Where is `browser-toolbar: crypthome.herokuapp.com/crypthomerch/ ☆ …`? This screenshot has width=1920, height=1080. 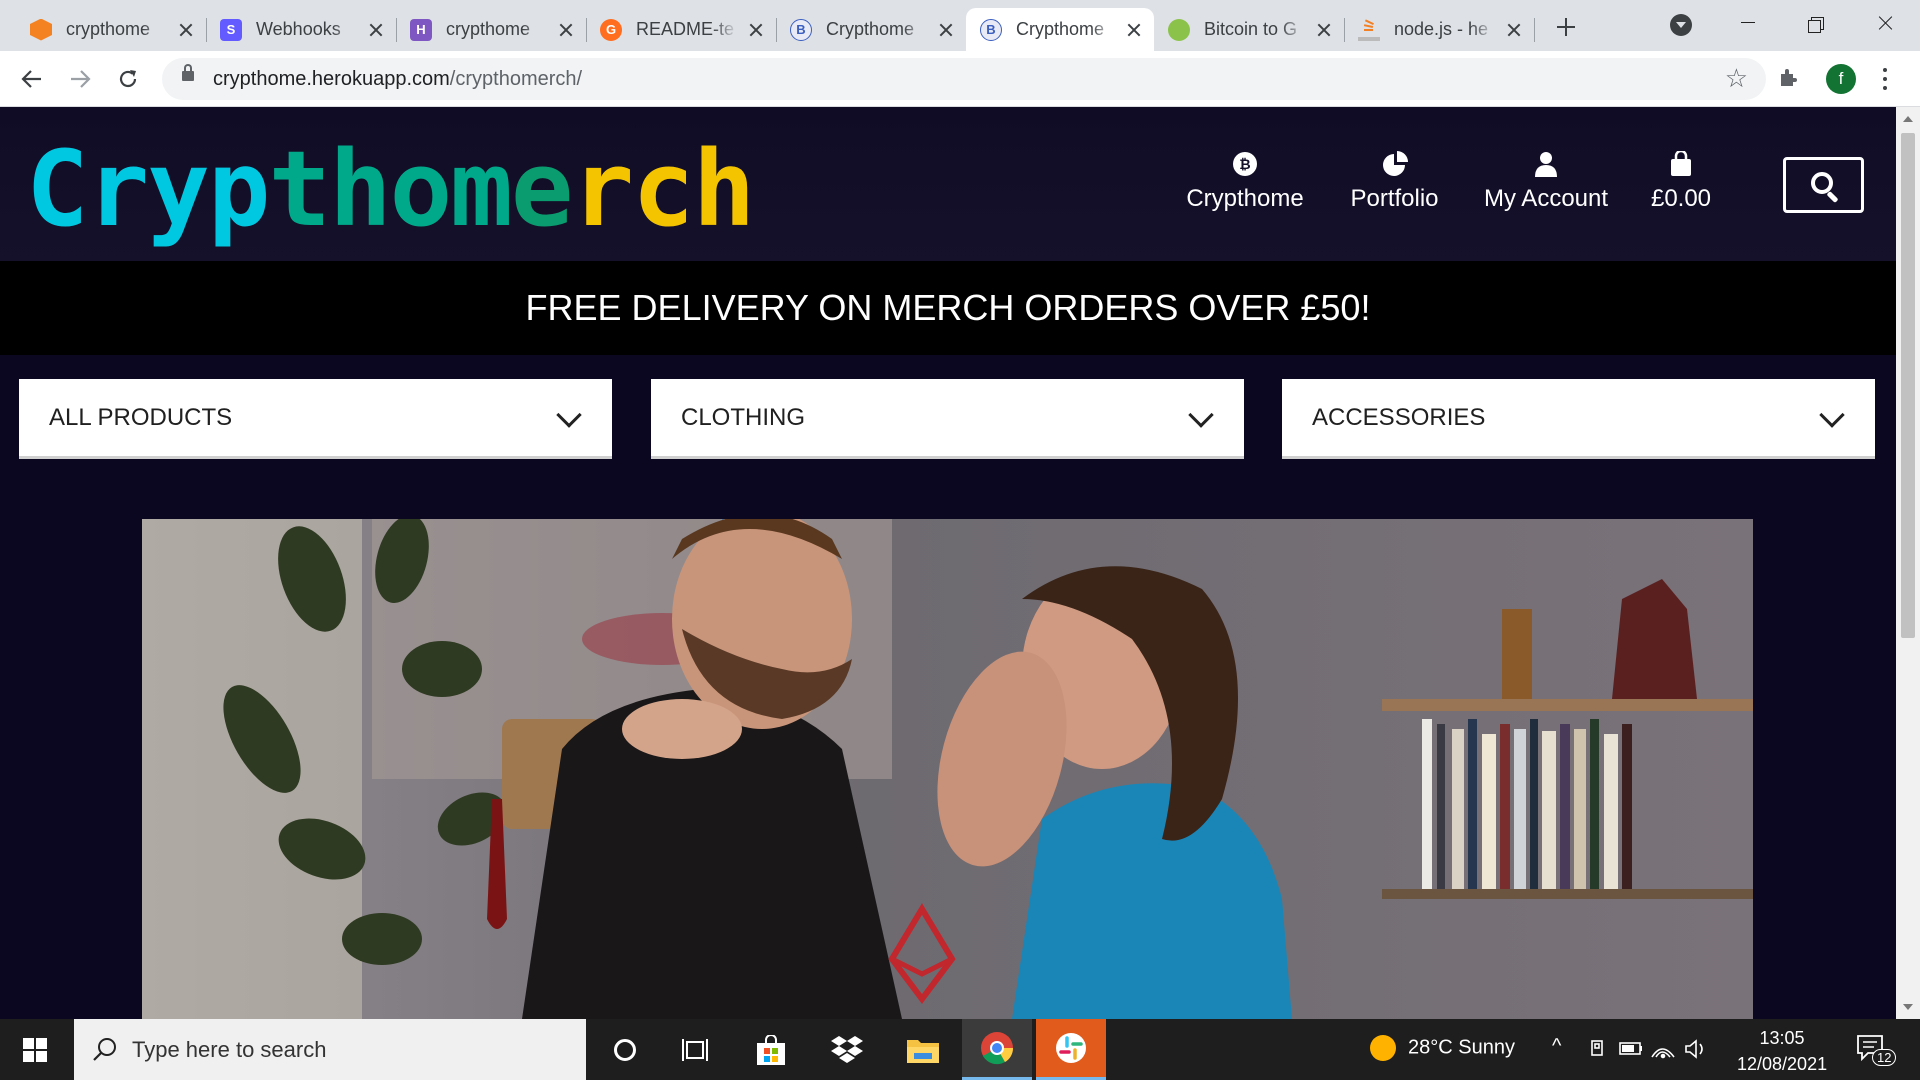
browser-toolbar: crypthome.herokuapp.com/crypthomerch/ ☆ … is located at coordinates (960, 79).